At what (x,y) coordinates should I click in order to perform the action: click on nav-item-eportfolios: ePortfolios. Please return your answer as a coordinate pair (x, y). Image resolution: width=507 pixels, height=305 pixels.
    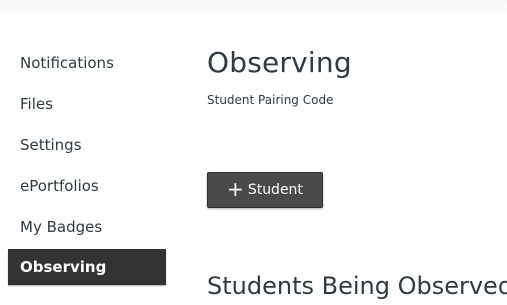
    Looking at the image, I should click on (85, 185).